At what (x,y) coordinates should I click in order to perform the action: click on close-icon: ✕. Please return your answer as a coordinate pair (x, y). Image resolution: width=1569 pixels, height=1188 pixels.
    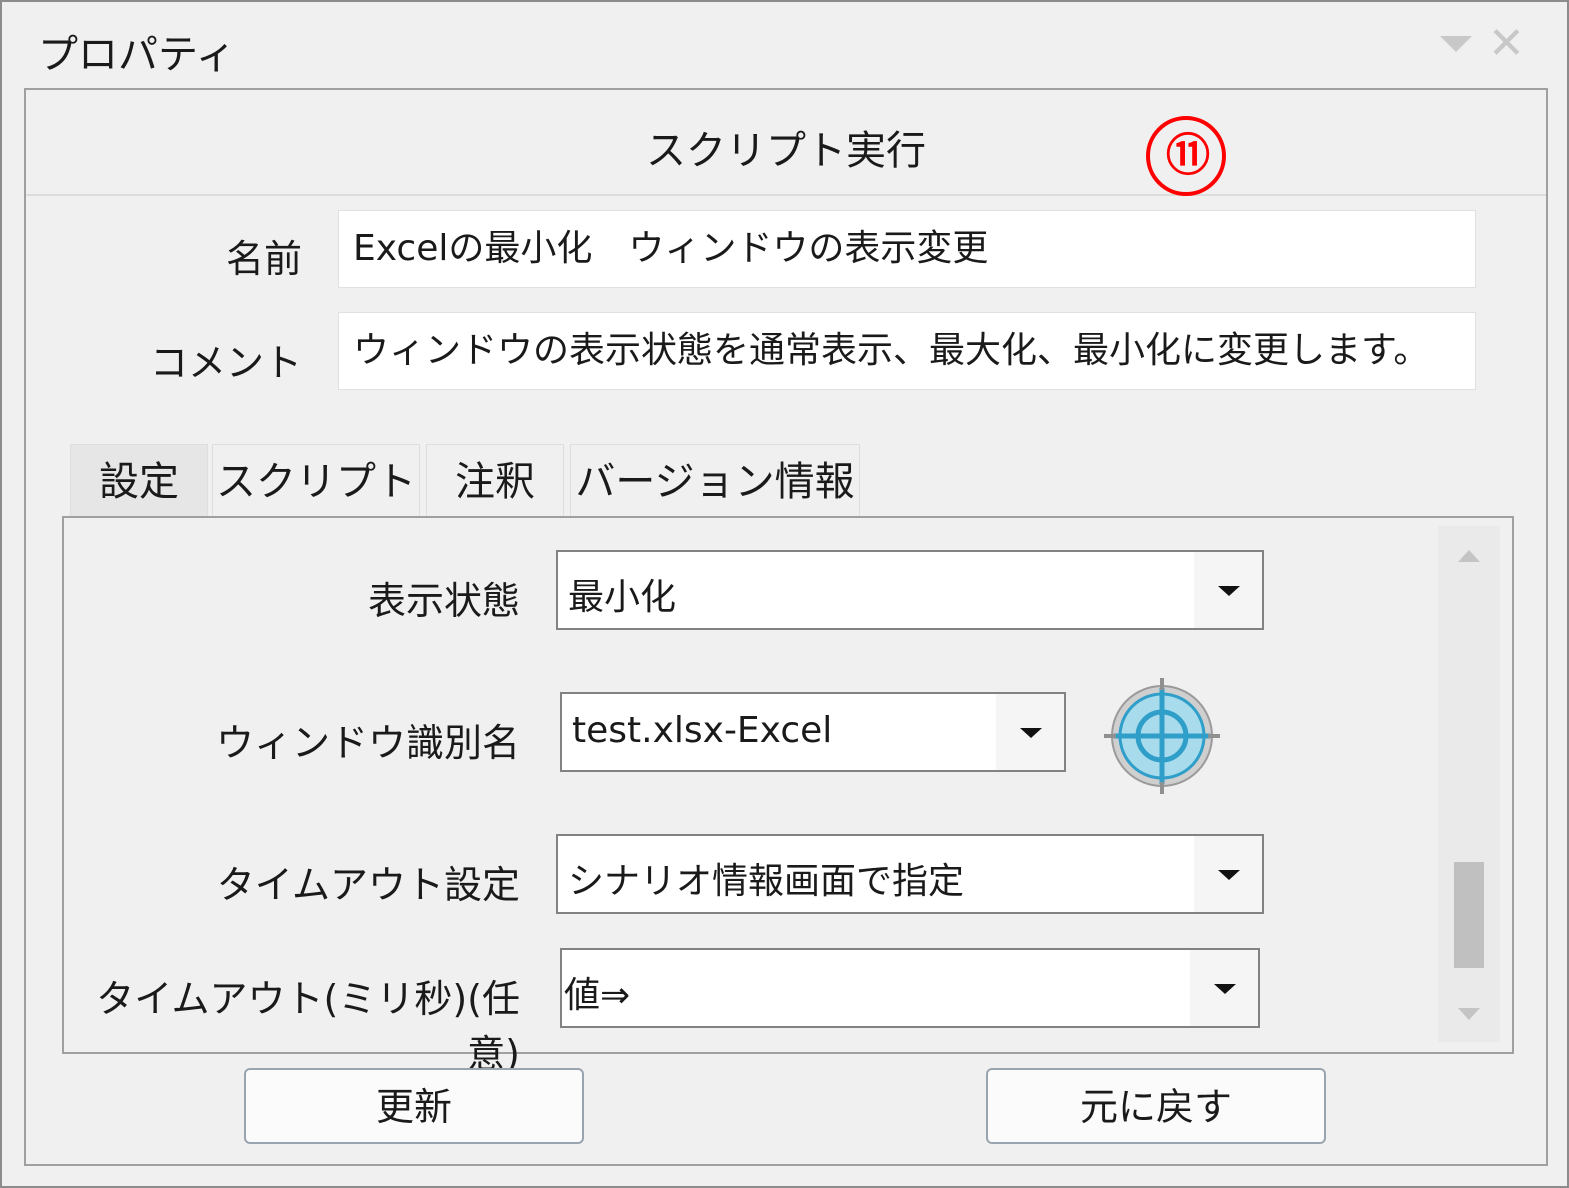
    Looking at the image, I should click on (1506, 44).